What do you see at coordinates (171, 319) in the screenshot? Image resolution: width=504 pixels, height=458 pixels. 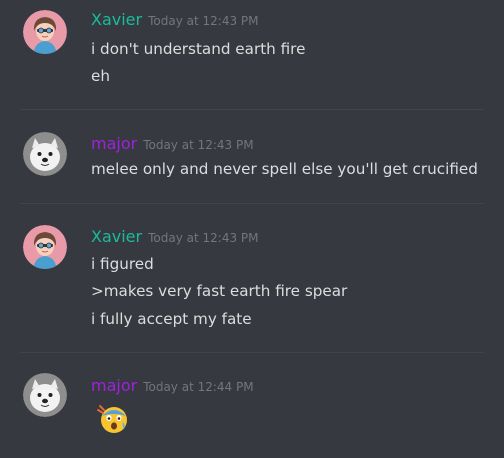 I see `message-text: i fully accept my fate` at bounding box center [171, 319].